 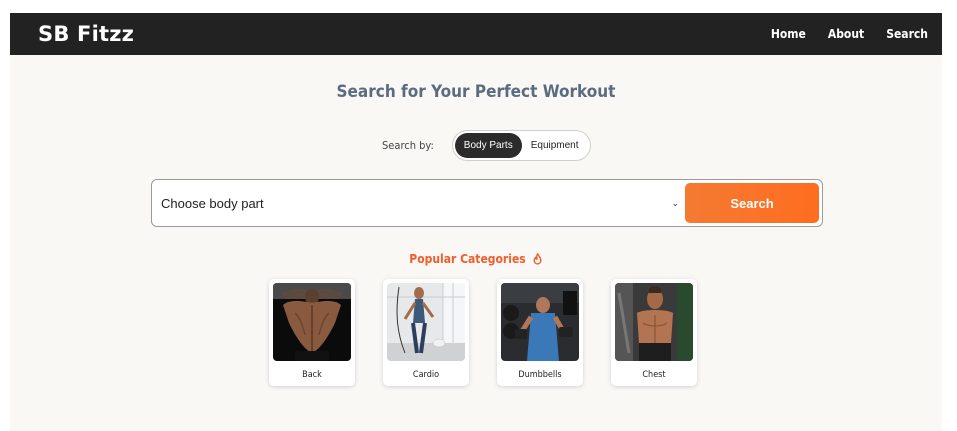 I want to click on category-label-cardio: Cardio, so click(x=426, y=375).